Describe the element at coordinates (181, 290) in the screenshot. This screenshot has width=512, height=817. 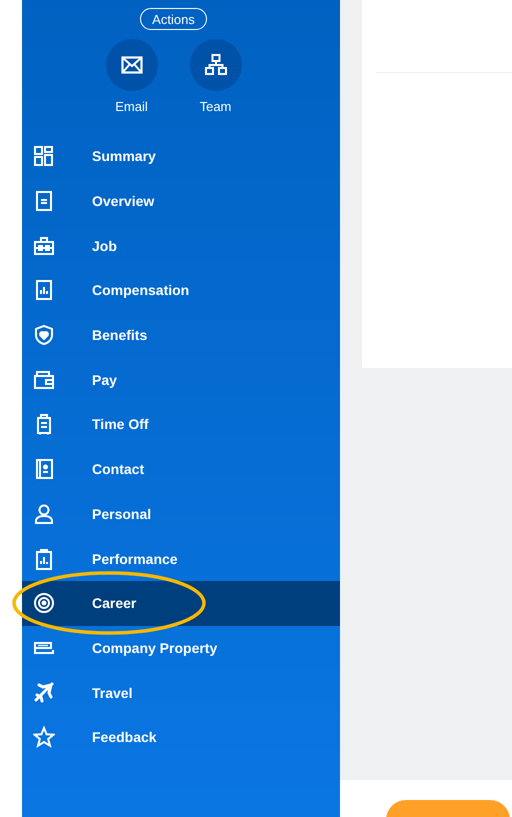
I see `nav-item: Compensation` at that location.